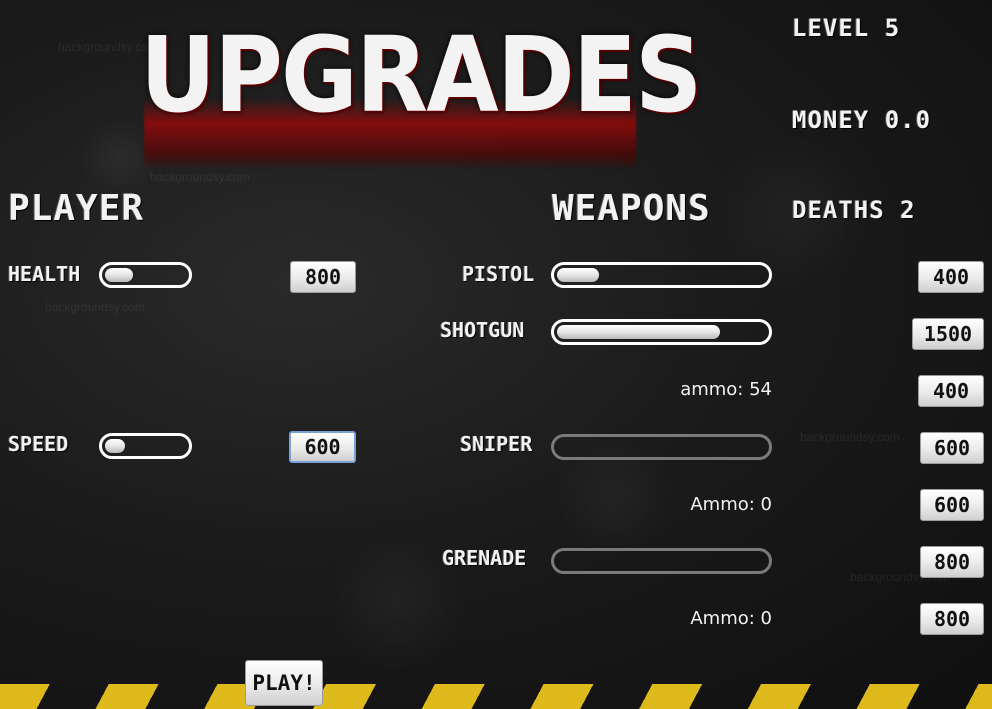  Describe the element at coordinates (76, 208) in the screenshot. I see `player-heading: PLAYER` at that location.